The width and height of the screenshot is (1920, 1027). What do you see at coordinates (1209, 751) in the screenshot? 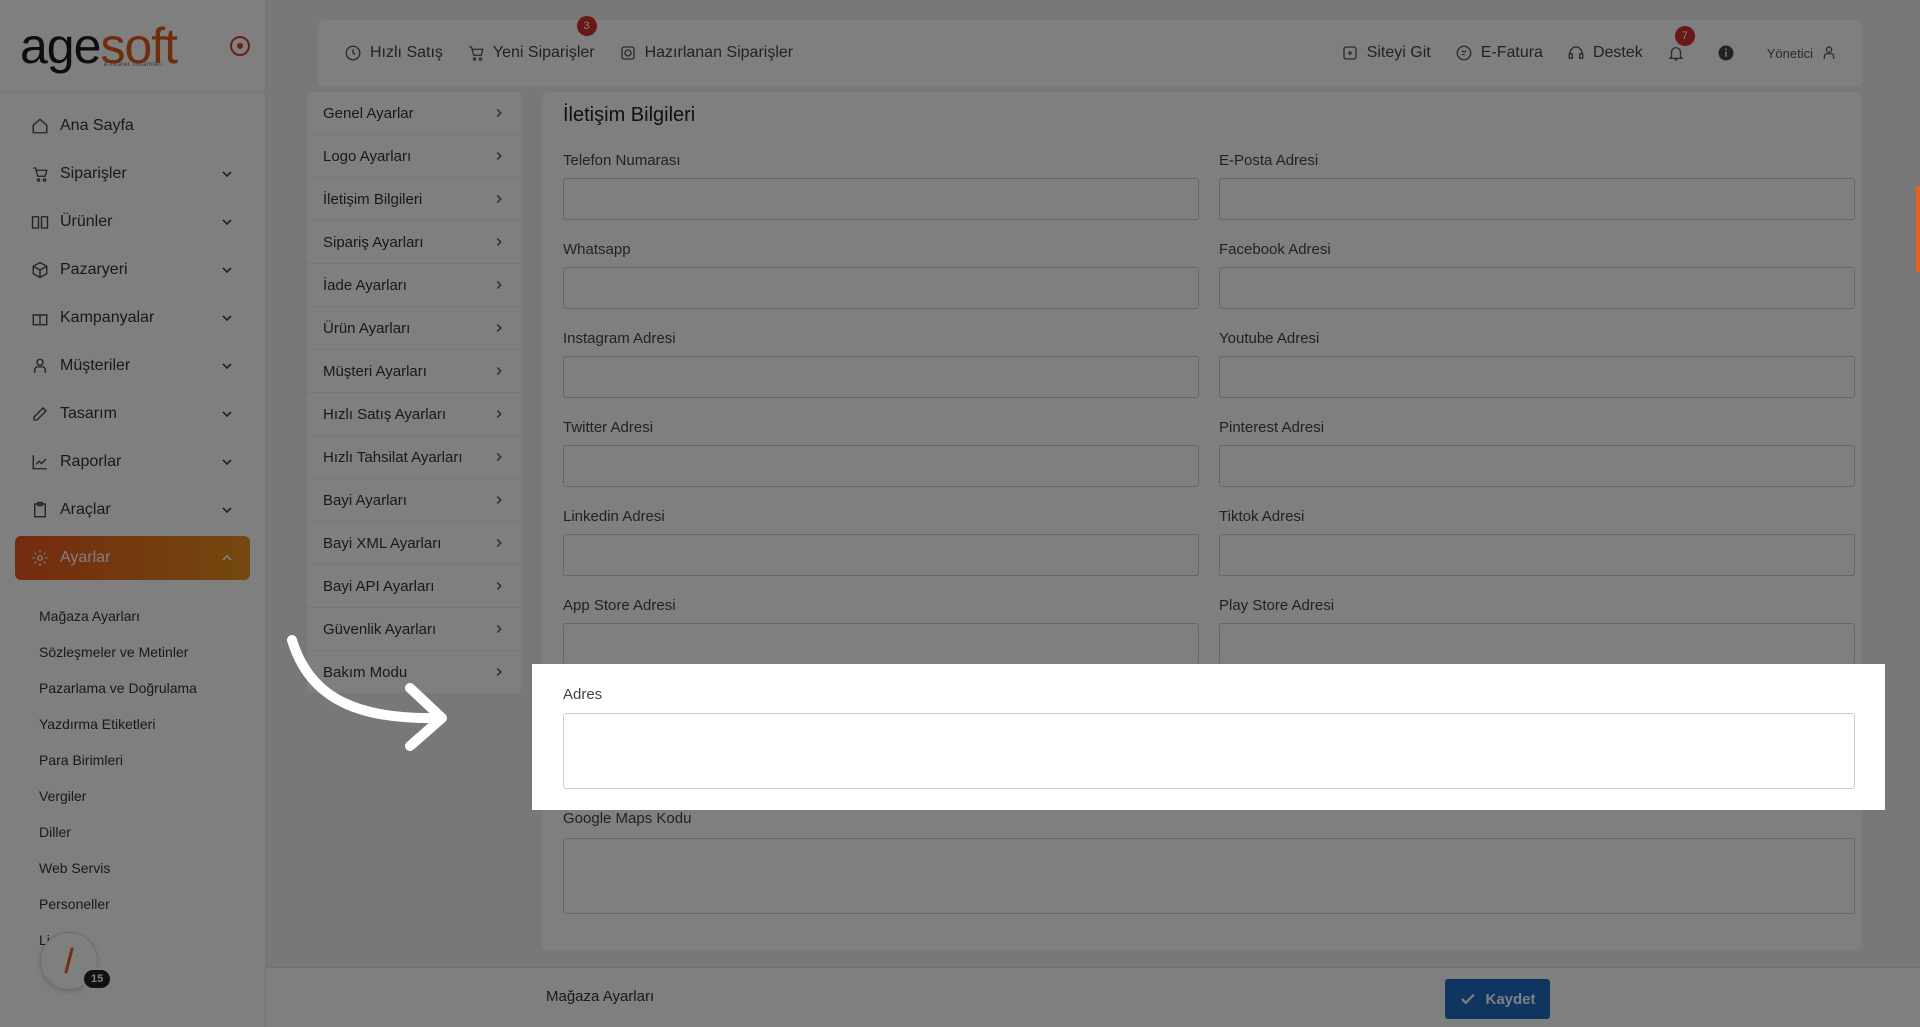
I see `address-field` at bounding box center [1209, 751].